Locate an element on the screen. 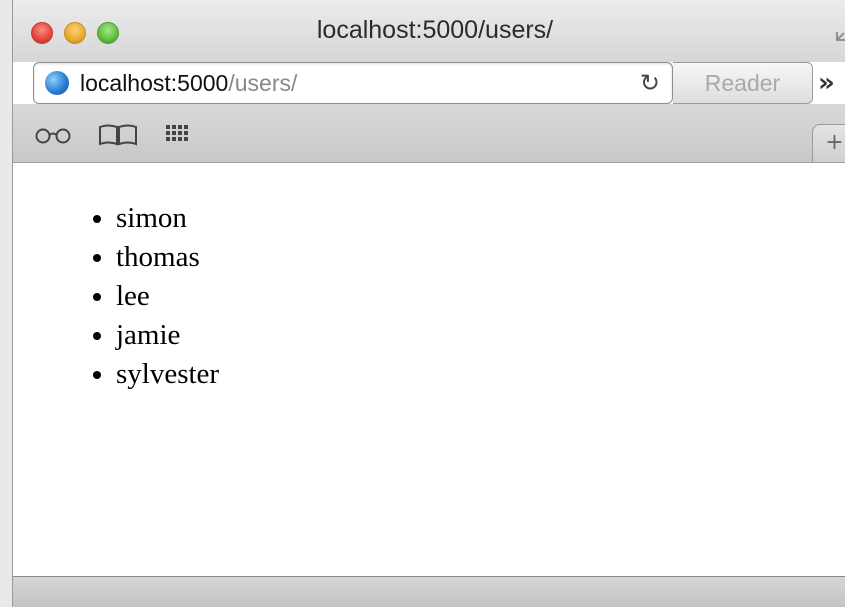  reader-button: Reader is located at coordinates (743, 83).